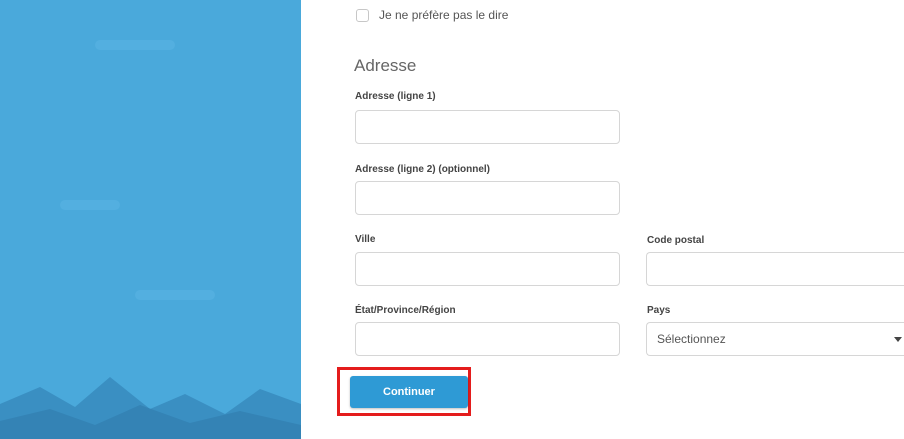 This screenshot has height=439, width=904. I want to click on state-label: État/Province/Région, so click(405, 310).